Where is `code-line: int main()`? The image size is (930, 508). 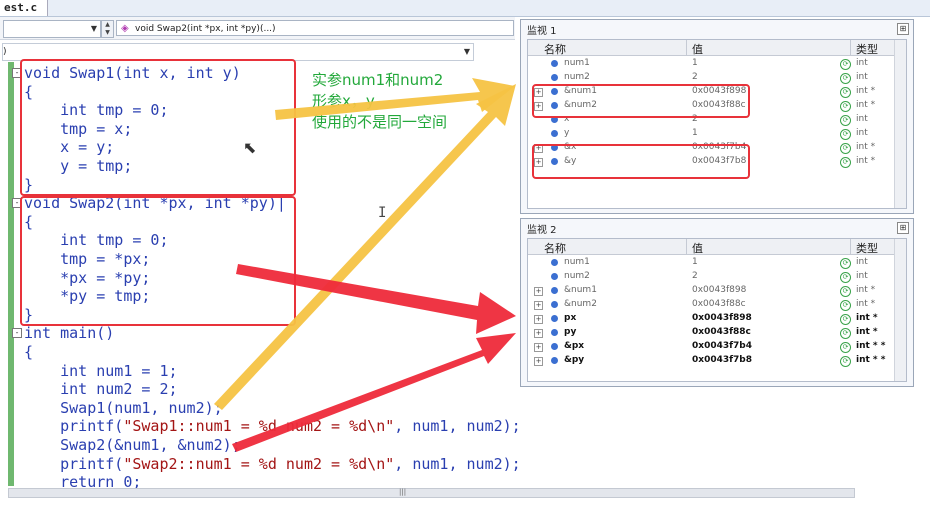 code-line: int main() is located at coordinates (69, 333).